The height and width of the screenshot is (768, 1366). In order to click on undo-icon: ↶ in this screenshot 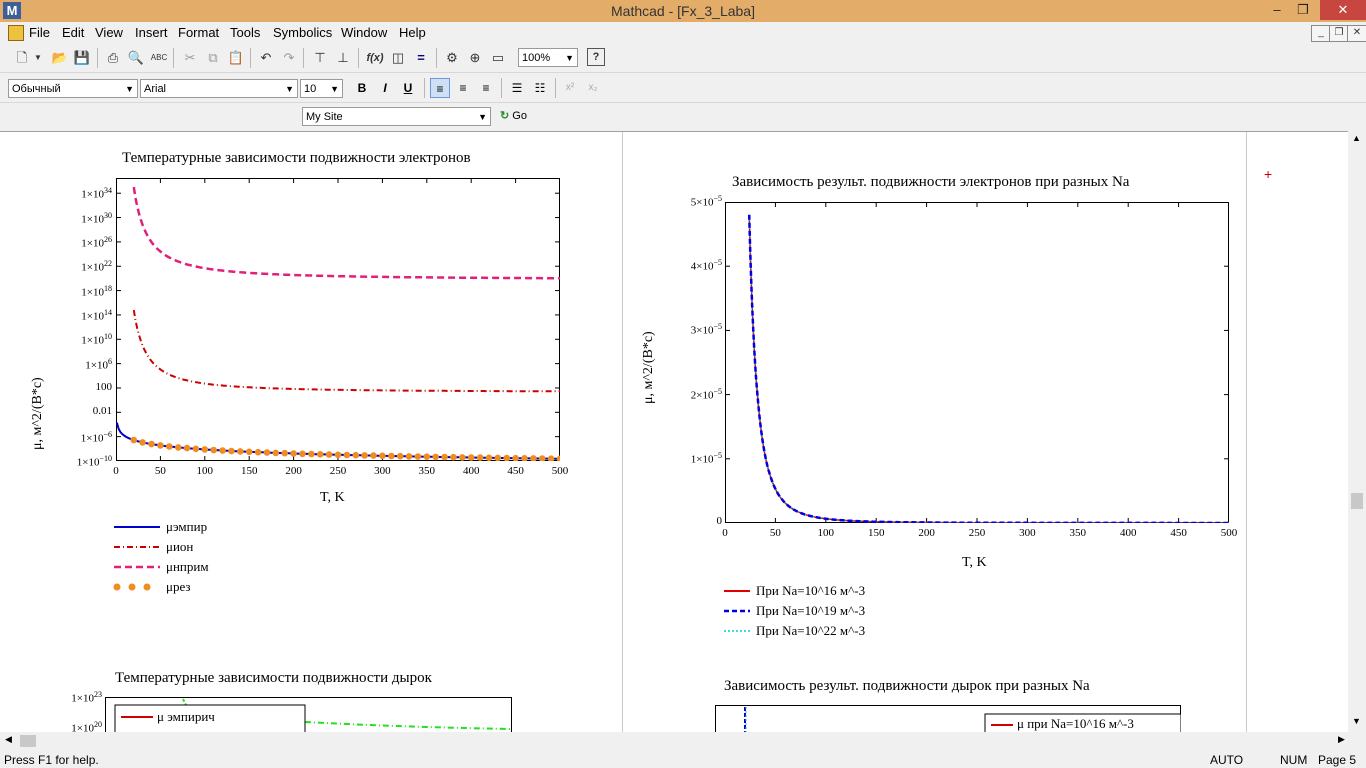, I will do `click(266, 58)`.